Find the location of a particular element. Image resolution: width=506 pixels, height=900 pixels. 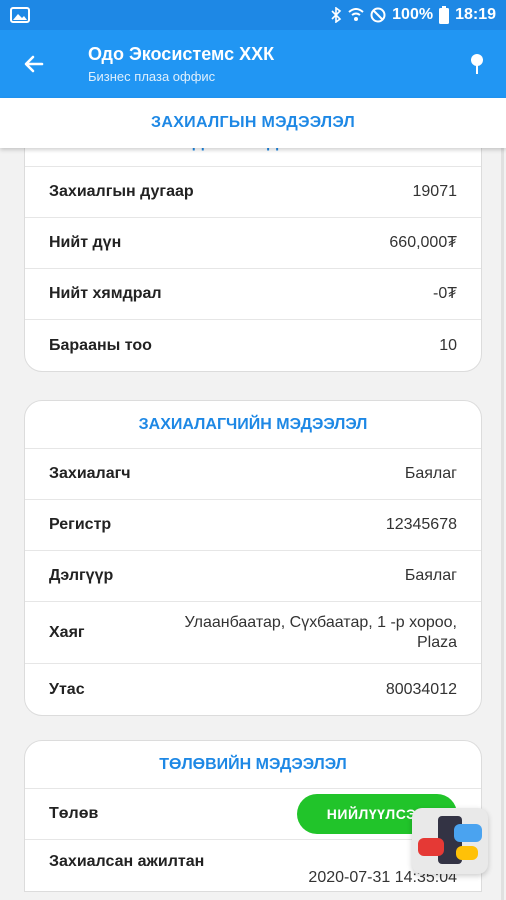

back-arrow-icon is located at coordinates (34, 64).